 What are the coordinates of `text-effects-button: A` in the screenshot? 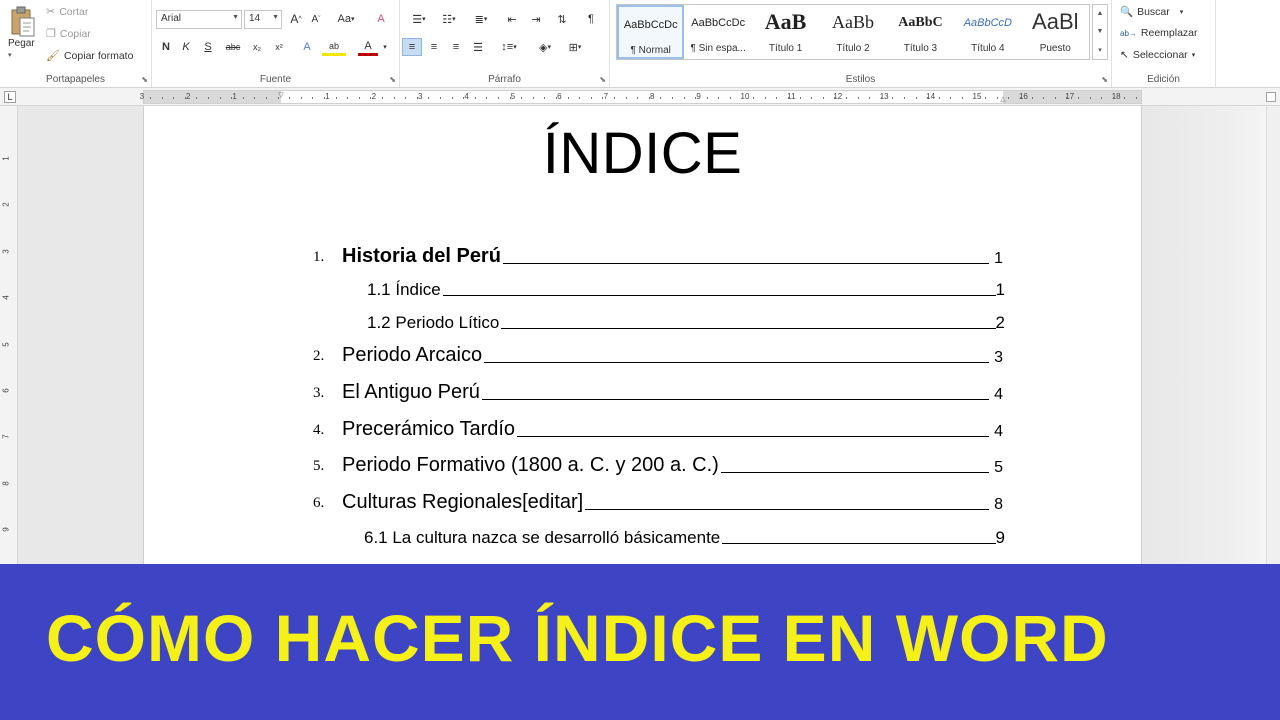 It's located at (307, 47).